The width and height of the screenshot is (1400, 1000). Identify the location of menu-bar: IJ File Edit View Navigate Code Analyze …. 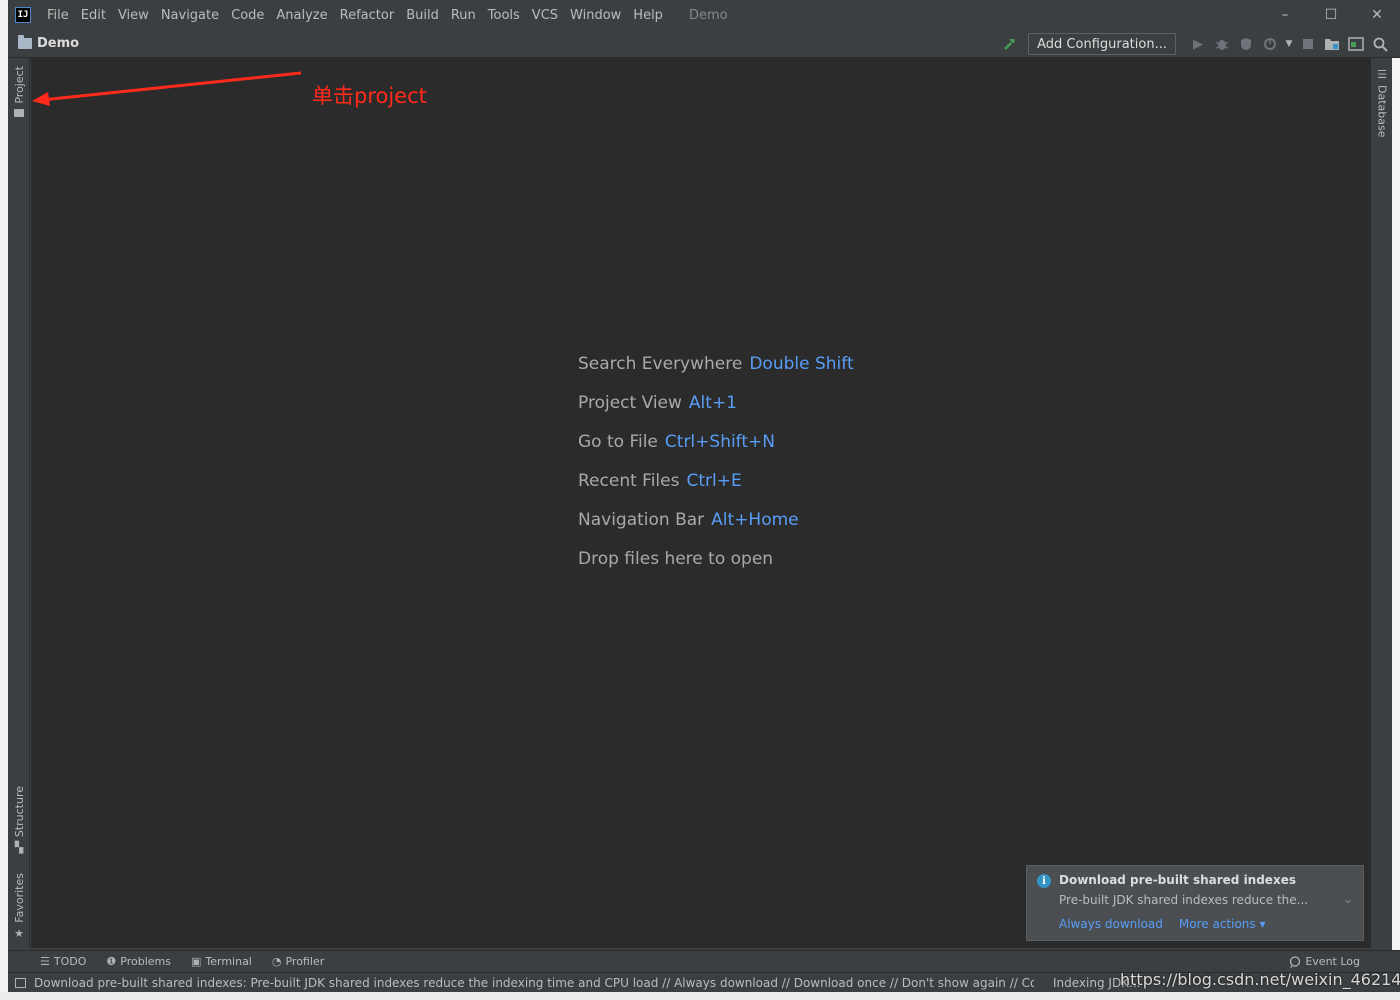
(704, 15).